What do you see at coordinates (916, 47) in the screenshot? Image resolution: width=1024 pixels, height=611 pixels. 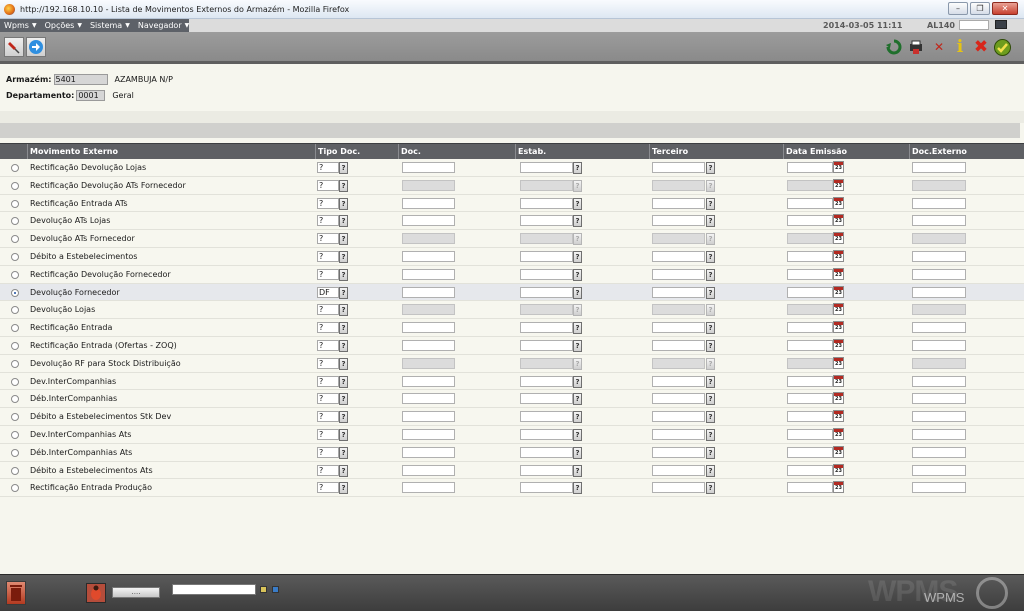 I see `print-icon` at bounding box center [916, 47].